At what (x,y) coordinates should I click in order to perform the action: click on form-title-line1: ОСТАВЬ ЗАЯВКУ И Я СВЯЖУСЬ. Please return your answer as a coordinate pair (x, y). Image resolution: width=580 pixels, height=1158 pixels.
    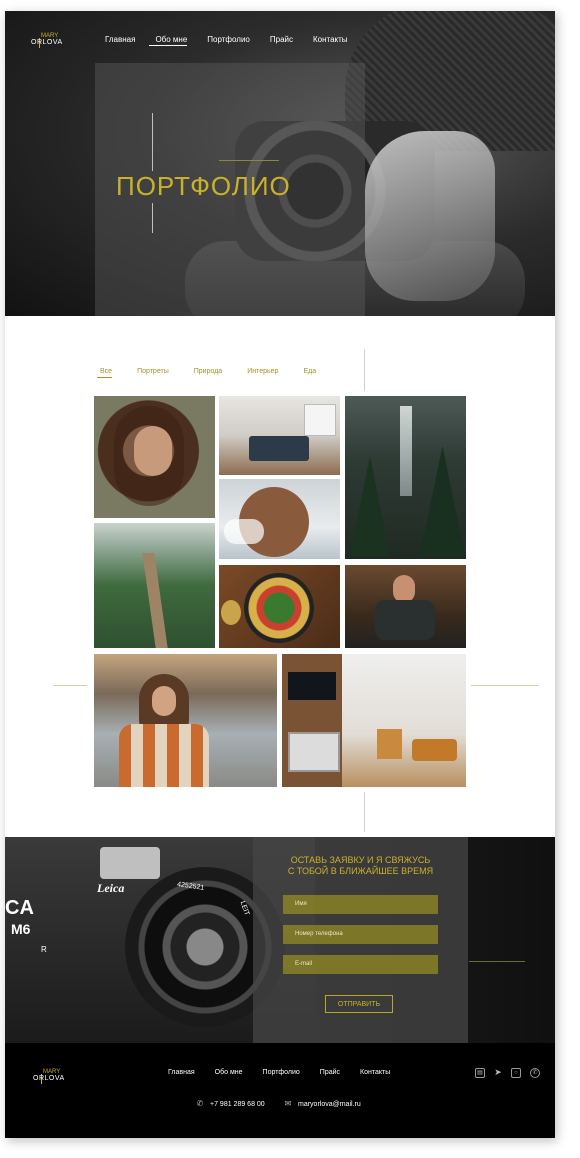
    Looking at the image, I should click on (360, 860).